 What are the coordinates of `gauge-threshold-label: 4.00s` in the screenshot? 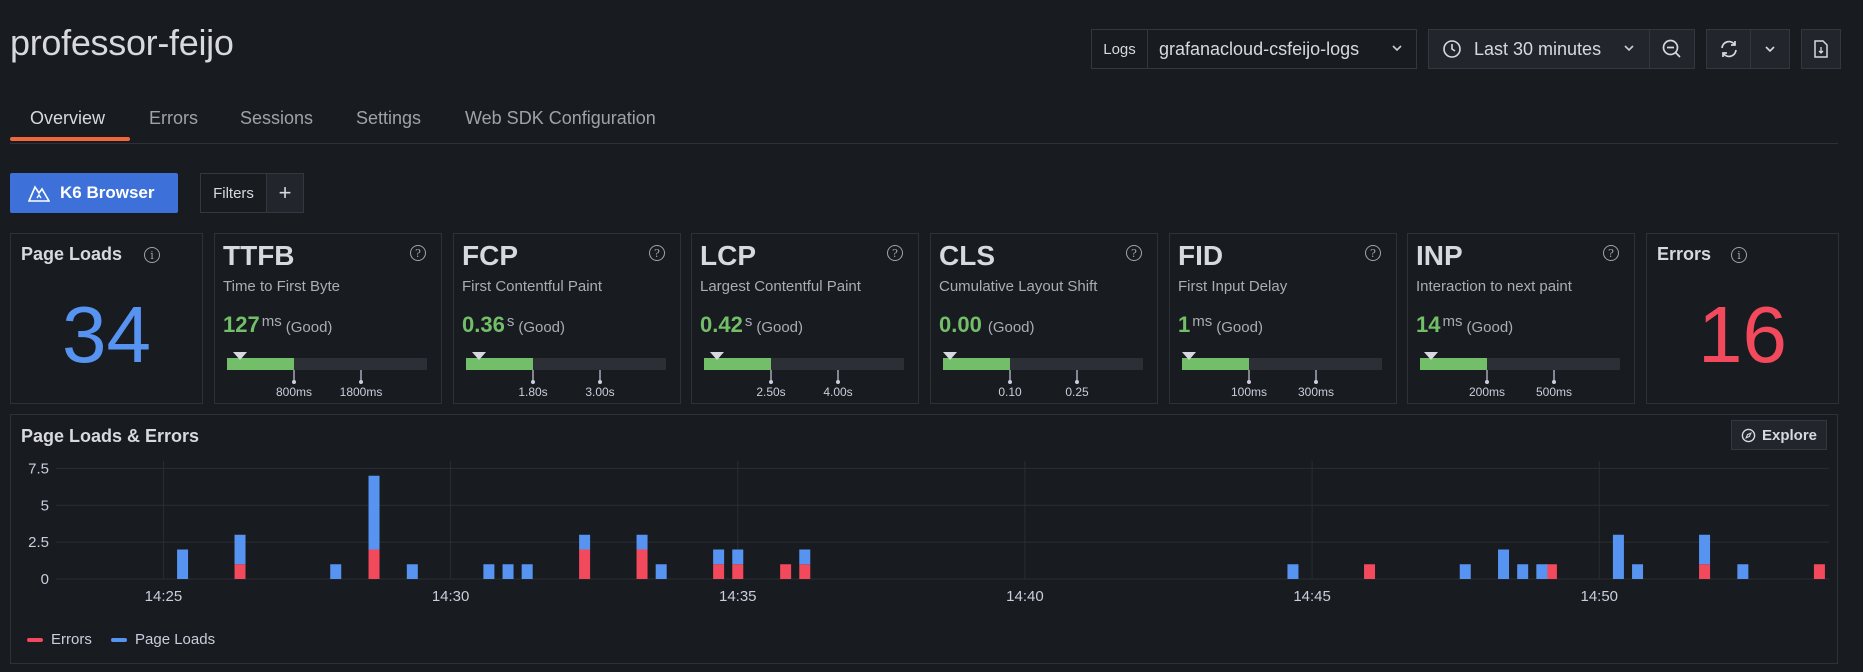 It's located at (837, 390).